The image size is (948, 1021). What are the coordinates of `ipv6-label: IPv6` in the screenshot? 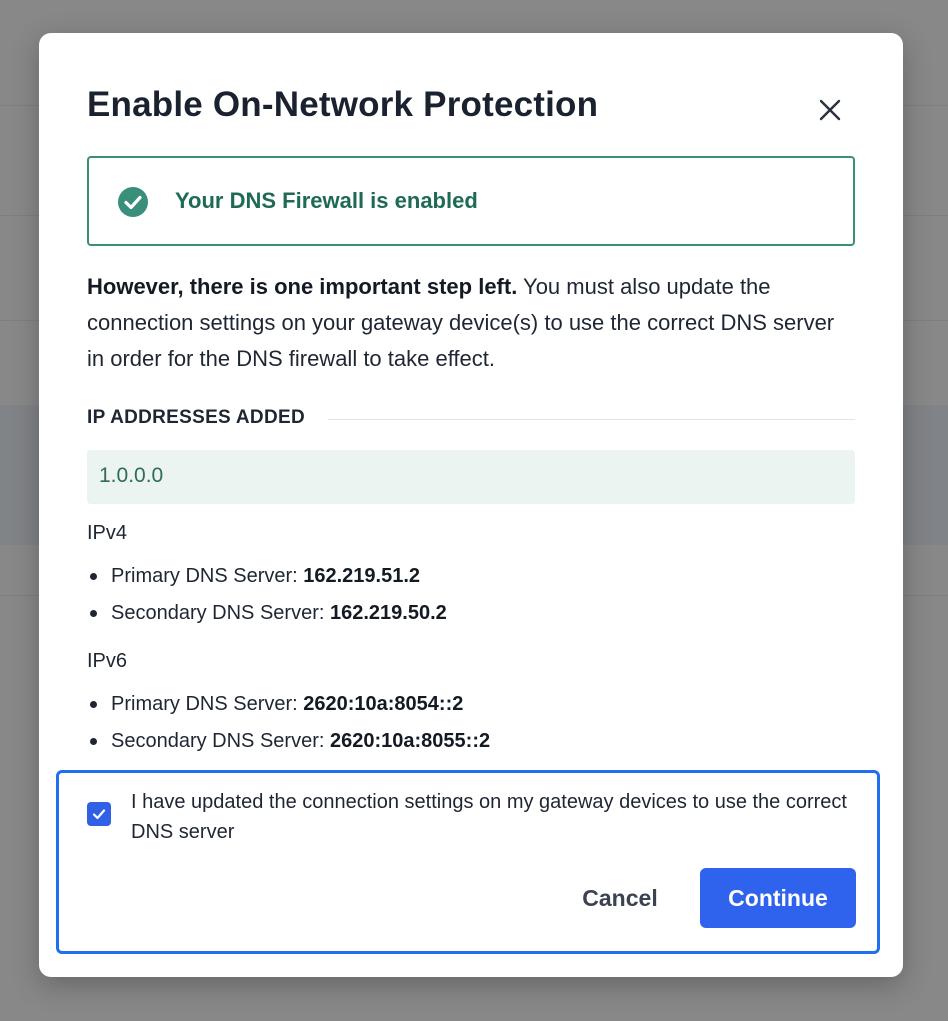 It's located at (107, 661).